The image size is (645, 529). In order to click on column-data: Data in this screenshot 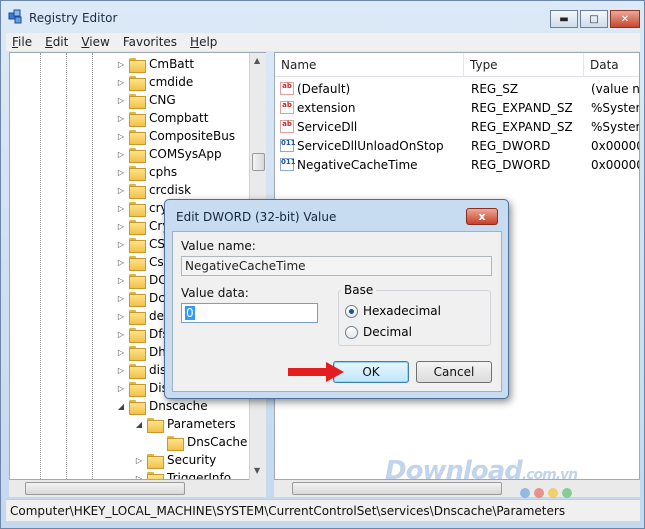, I will do `click(611, 65)`.